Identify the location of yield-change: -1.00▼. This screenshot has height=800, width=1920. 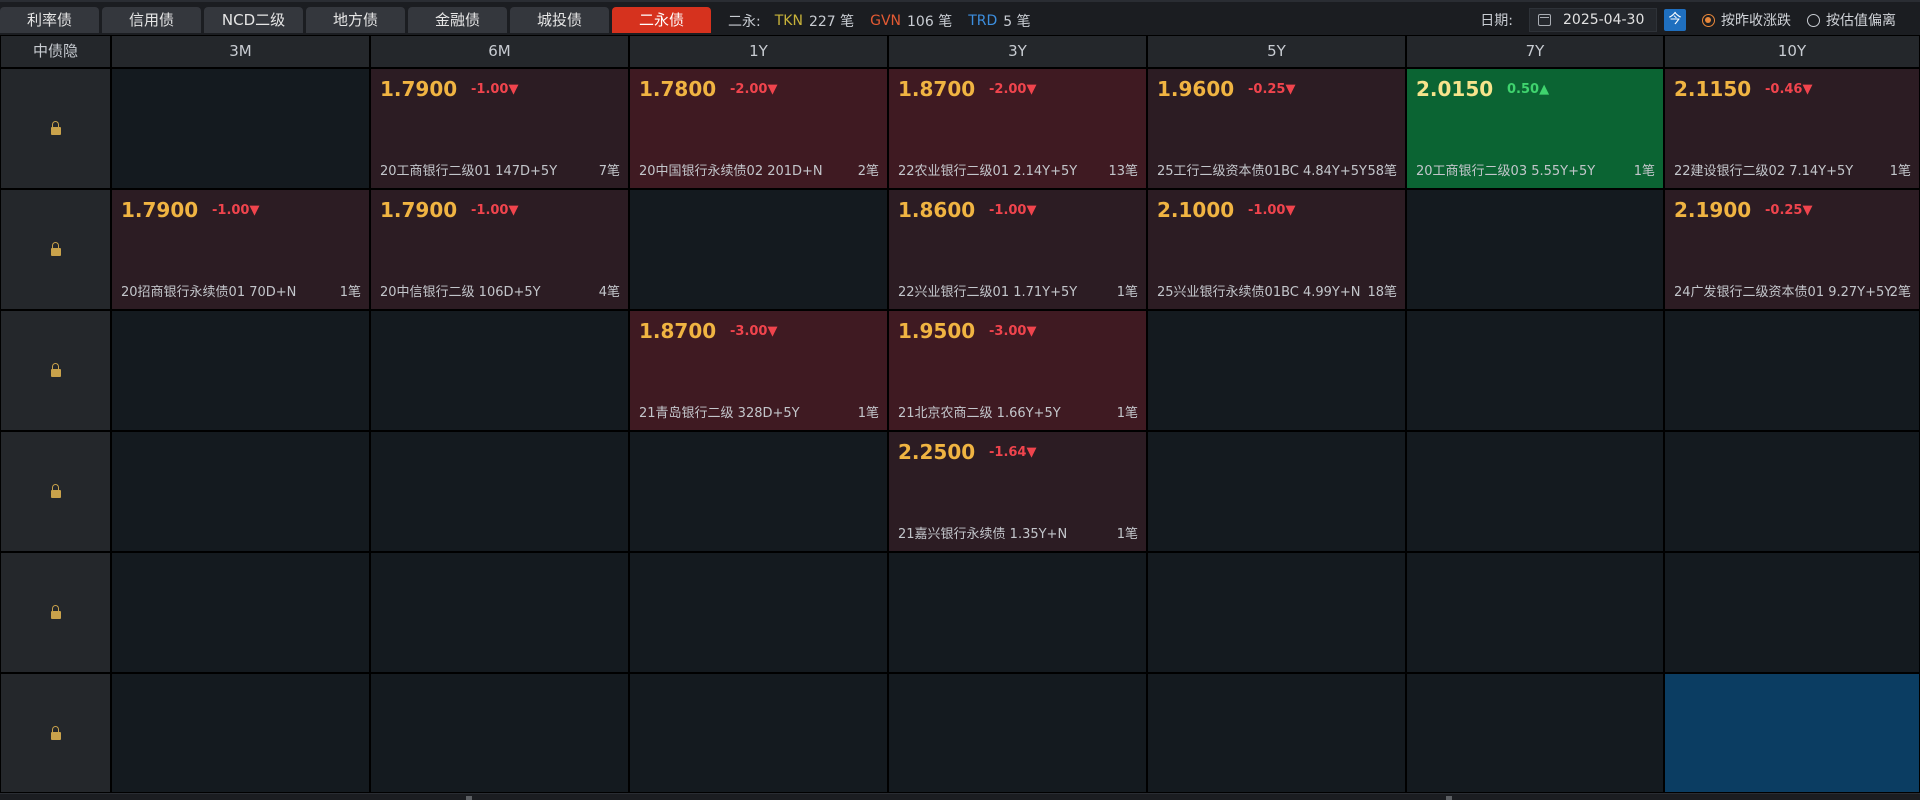
(236, 210).